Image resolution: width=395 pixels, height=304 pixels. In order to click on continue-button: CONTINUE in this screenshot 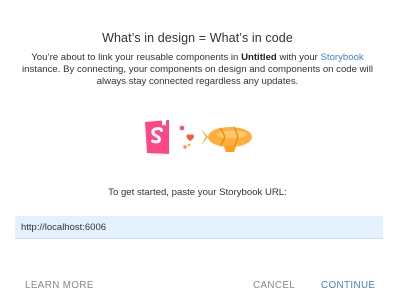, I will do `click(348, 285)`.